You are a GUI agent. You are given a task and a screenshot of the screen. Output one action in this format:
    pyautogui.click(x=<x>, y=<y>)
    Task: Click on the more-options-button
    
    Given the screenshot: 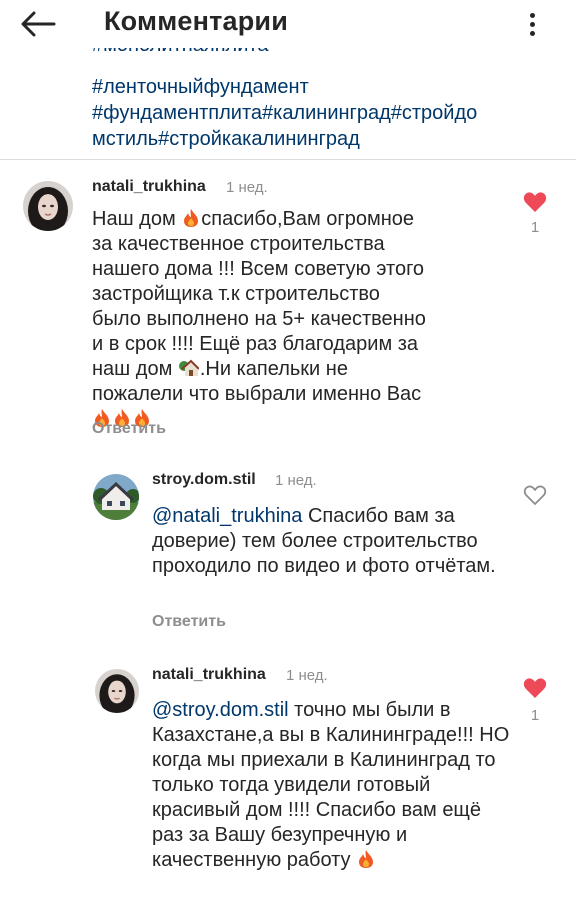 What is the action you would take?
    pyautogui.click(x=532, y=24)
    